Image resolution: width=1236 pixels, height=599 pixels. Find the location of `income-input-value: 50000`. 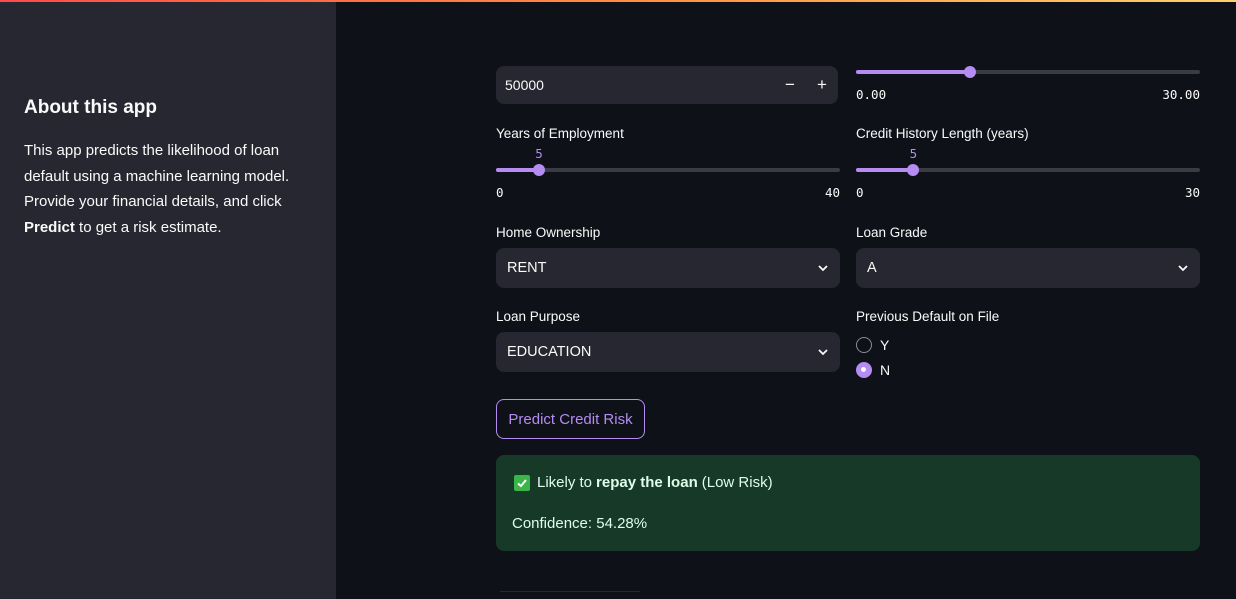

income-input-value: 50000 is located at coordinates (635, 85).